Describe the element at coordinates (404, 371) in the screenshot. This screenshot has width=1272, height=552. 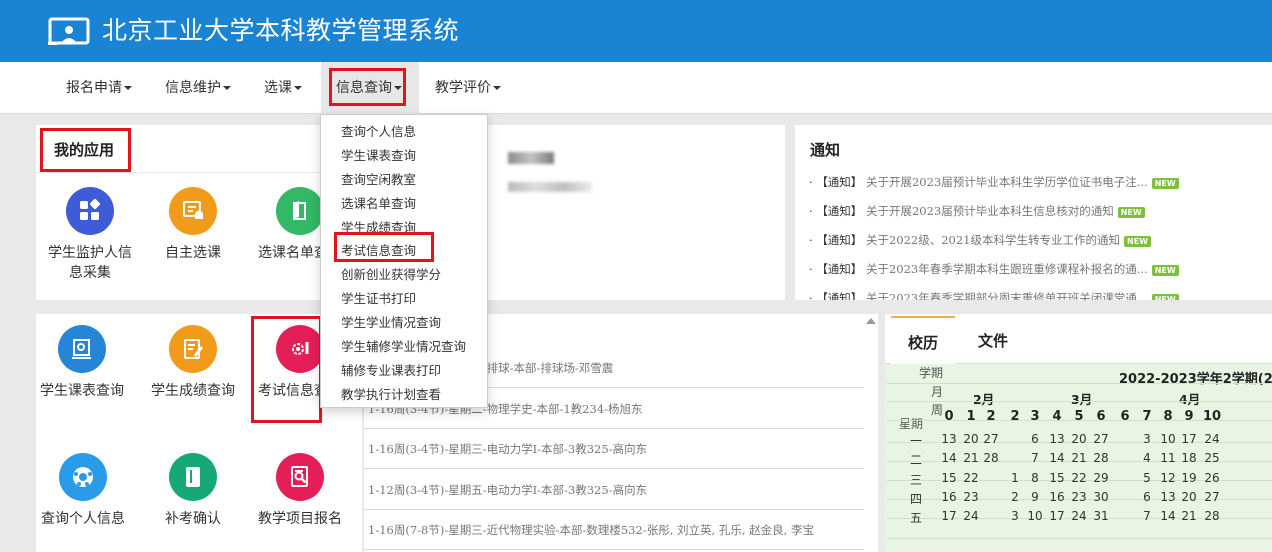
I see `dropdown-item: 辅修专业课表打印` at that location.